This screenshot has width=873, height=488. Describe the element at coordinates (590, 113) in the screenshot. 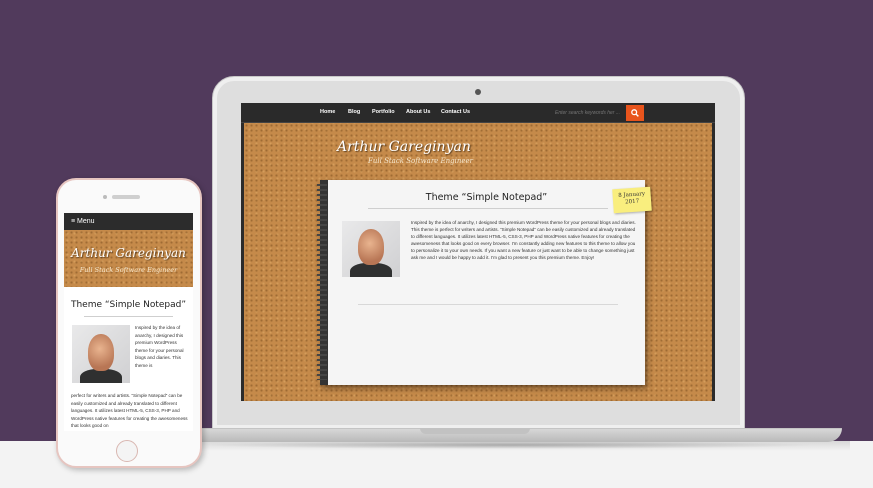

I see `search-input` at that location.